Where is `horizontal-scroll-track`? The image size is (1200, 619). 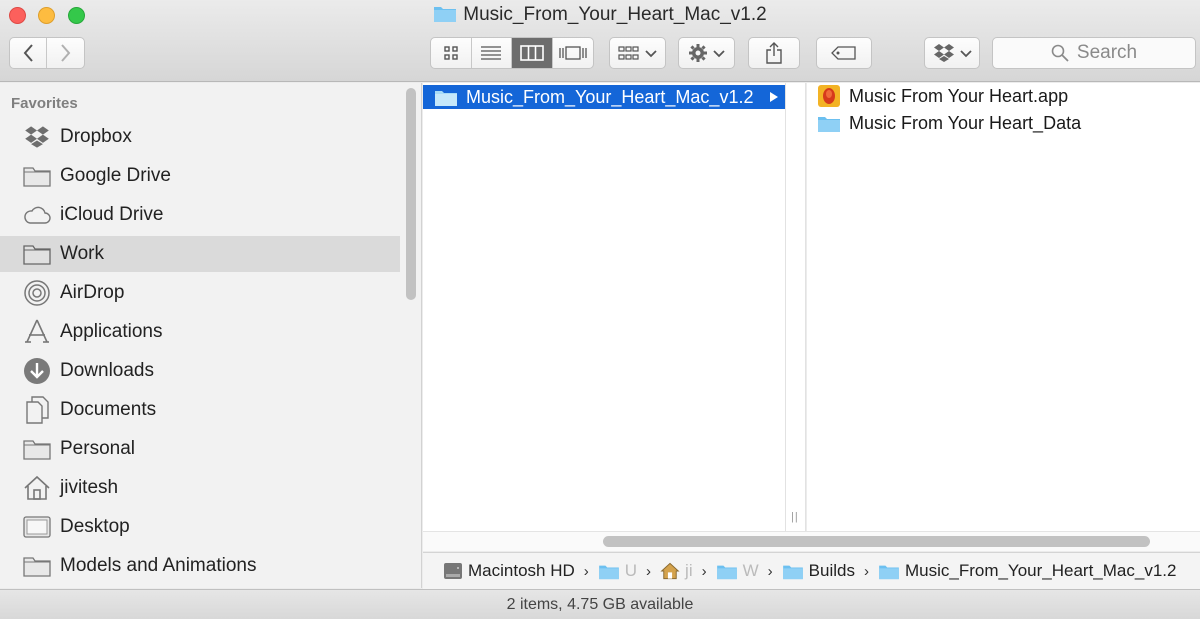
horizontal-scroll-track is located at coordinates (811, 541).